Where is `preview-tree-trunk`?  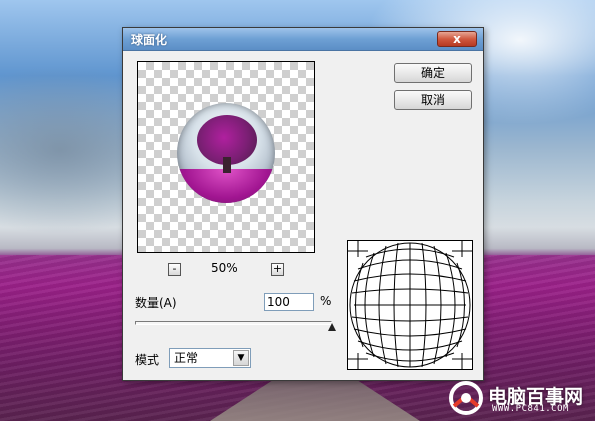 preview-tree-trunk is located at coordinates (227, 165).